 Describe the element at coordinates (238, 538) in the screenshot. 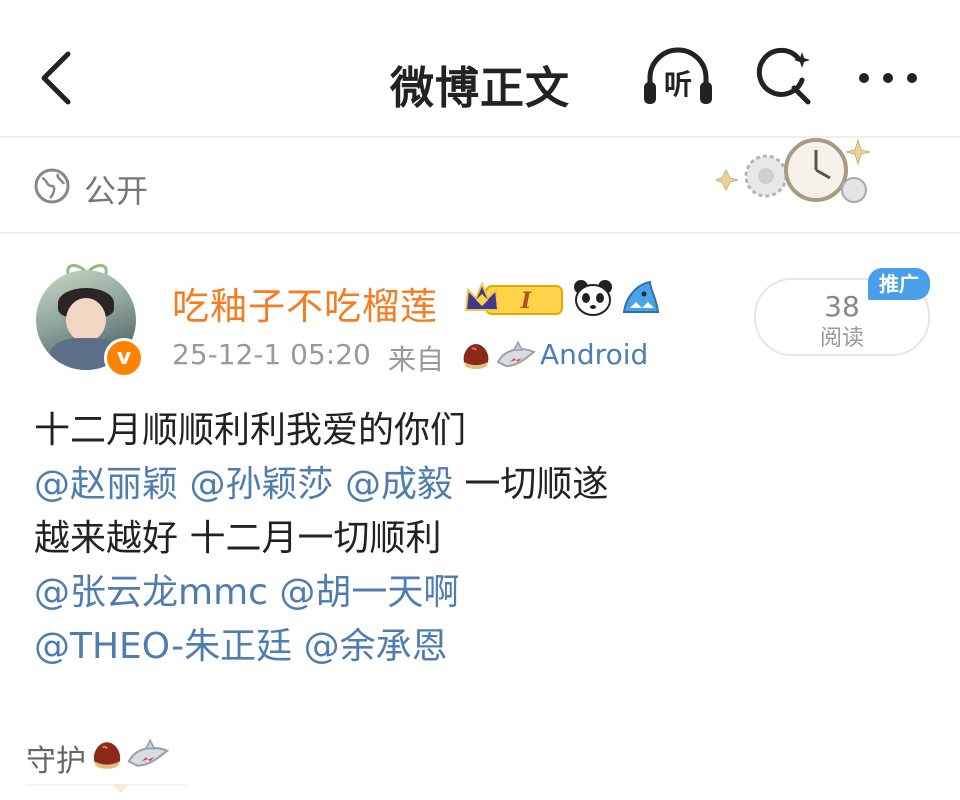

I see `post-text: 越来越好 十二月一切顺利` at that location.